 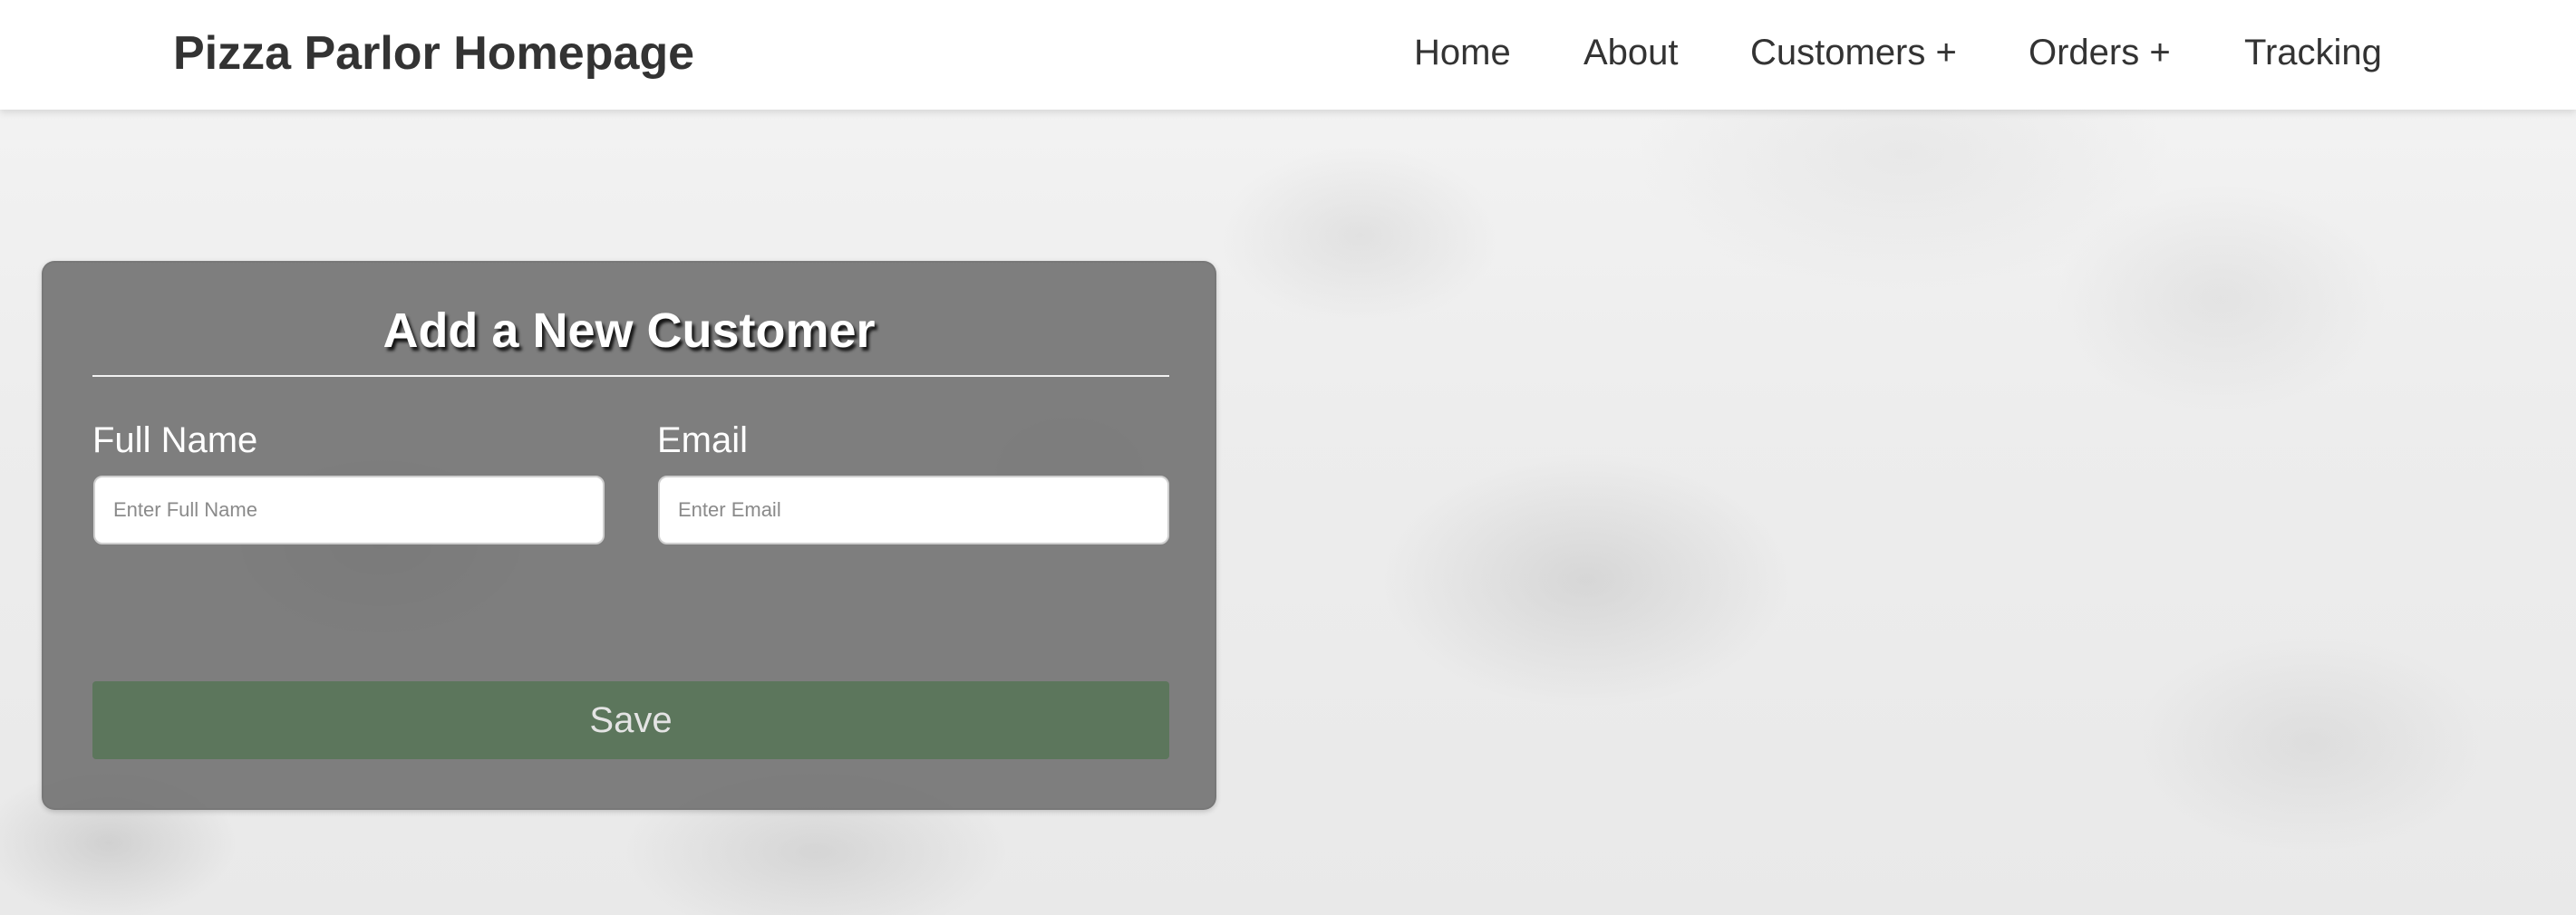 What do you see at coordinates (630, 376) in the screenshot?
I see `title-divider` at bounding box center [630, 376].